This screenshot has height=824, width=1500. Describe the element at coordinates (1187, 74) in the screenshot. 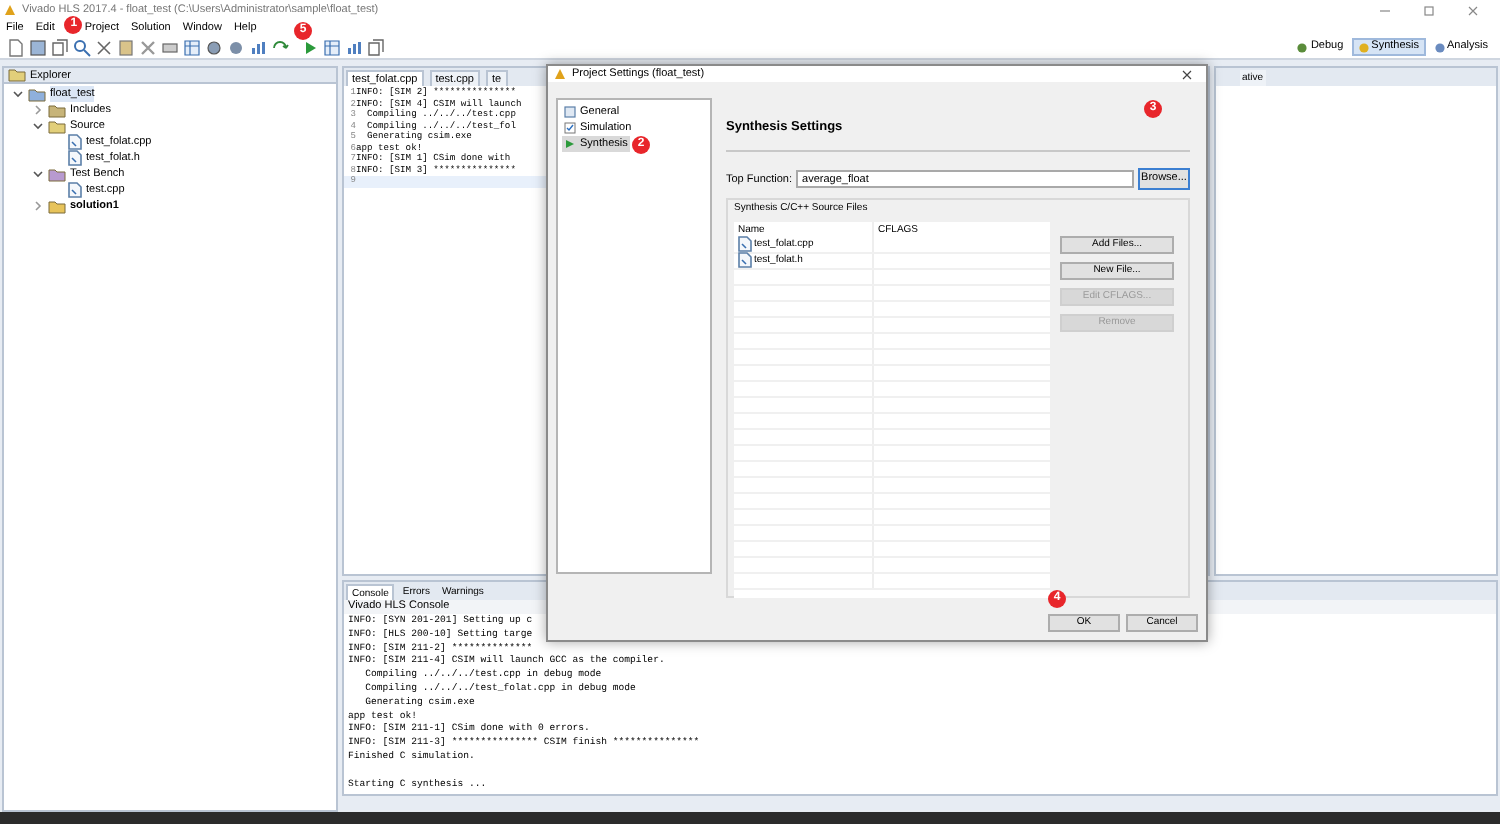

I see `close-icon` at that location.